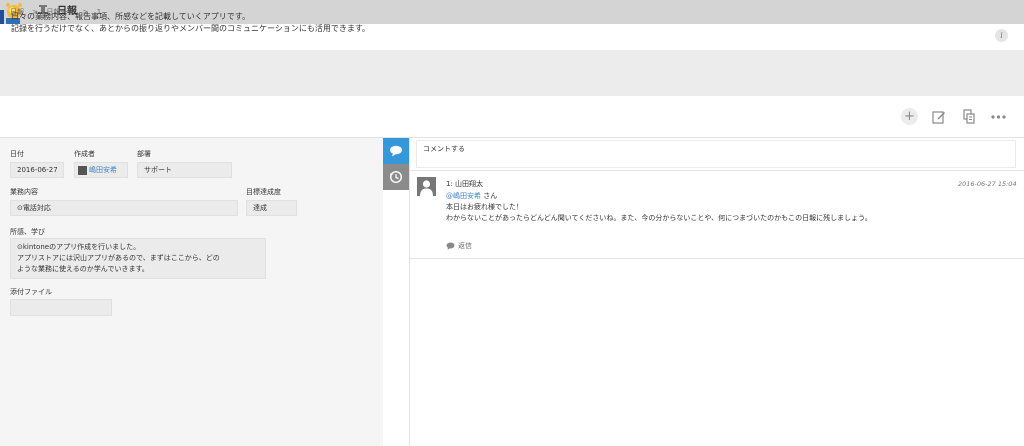  Describe the element at coordinates (450, 246) in the screenshot. I see `reply-icon` at that location.